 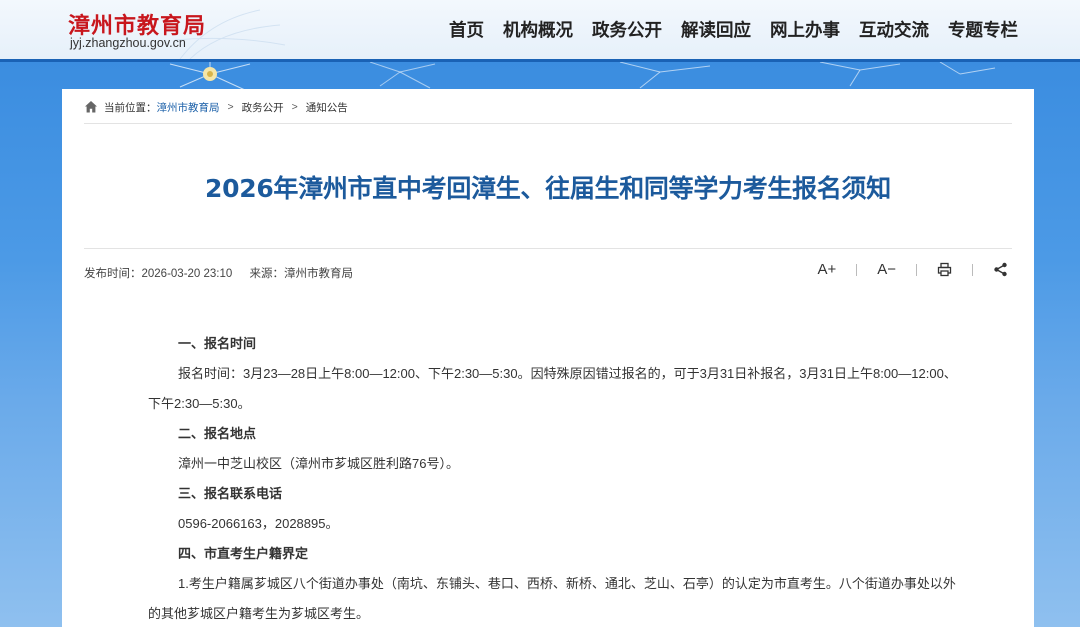 I want to click on section-heading: 四、市直考生户籍界定, so click(x=243, y=553).